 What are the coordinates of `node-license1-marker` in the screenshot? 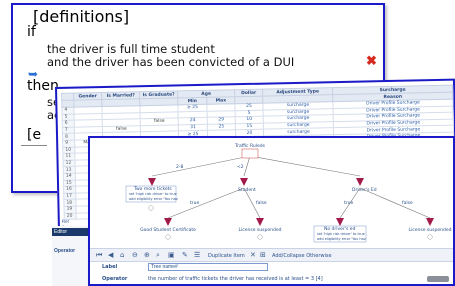 It's located at (260, 222).